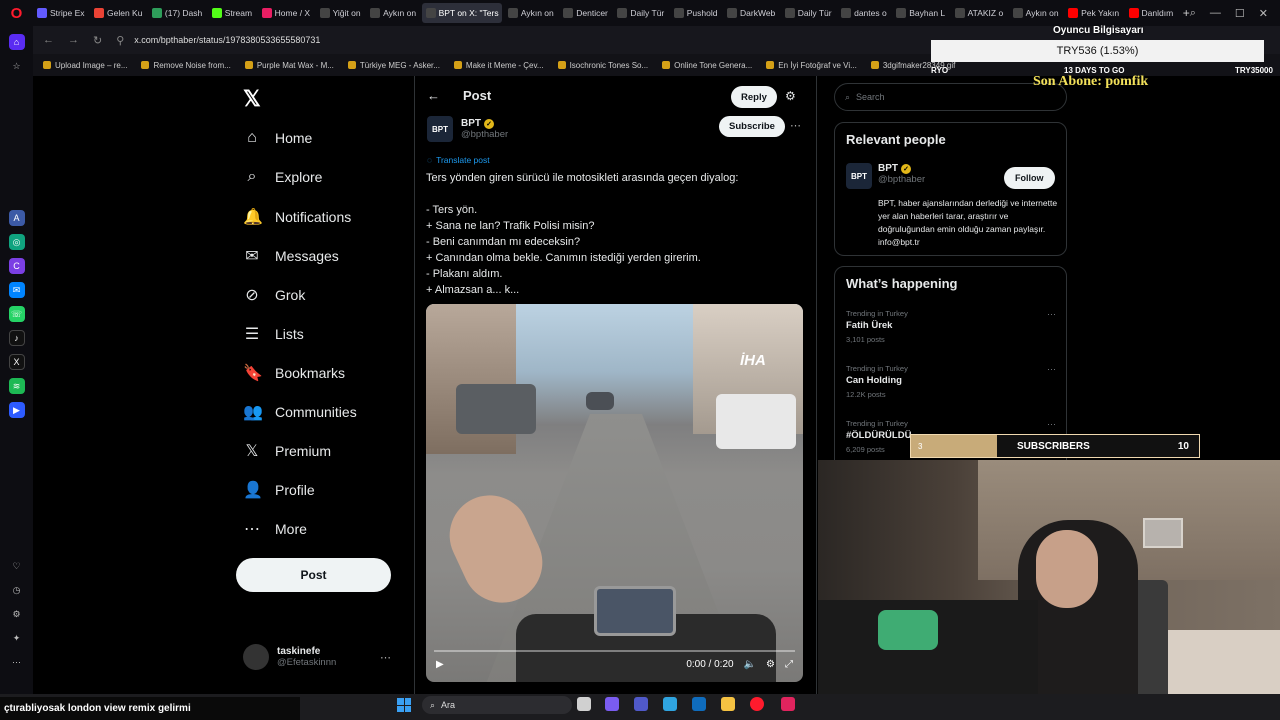 The image size is (1280, 720). What do you see at coordinates (1093, 13) in the screenshot?
I see `browser-tab: Pek Yakın` at bounding box center [1093, 13].